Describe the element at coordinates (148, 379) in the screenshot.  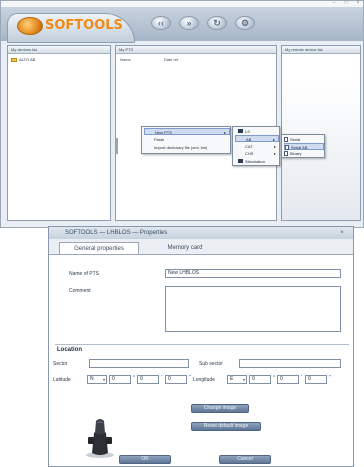
I see `latitude-minutes-field: 0` at that location.